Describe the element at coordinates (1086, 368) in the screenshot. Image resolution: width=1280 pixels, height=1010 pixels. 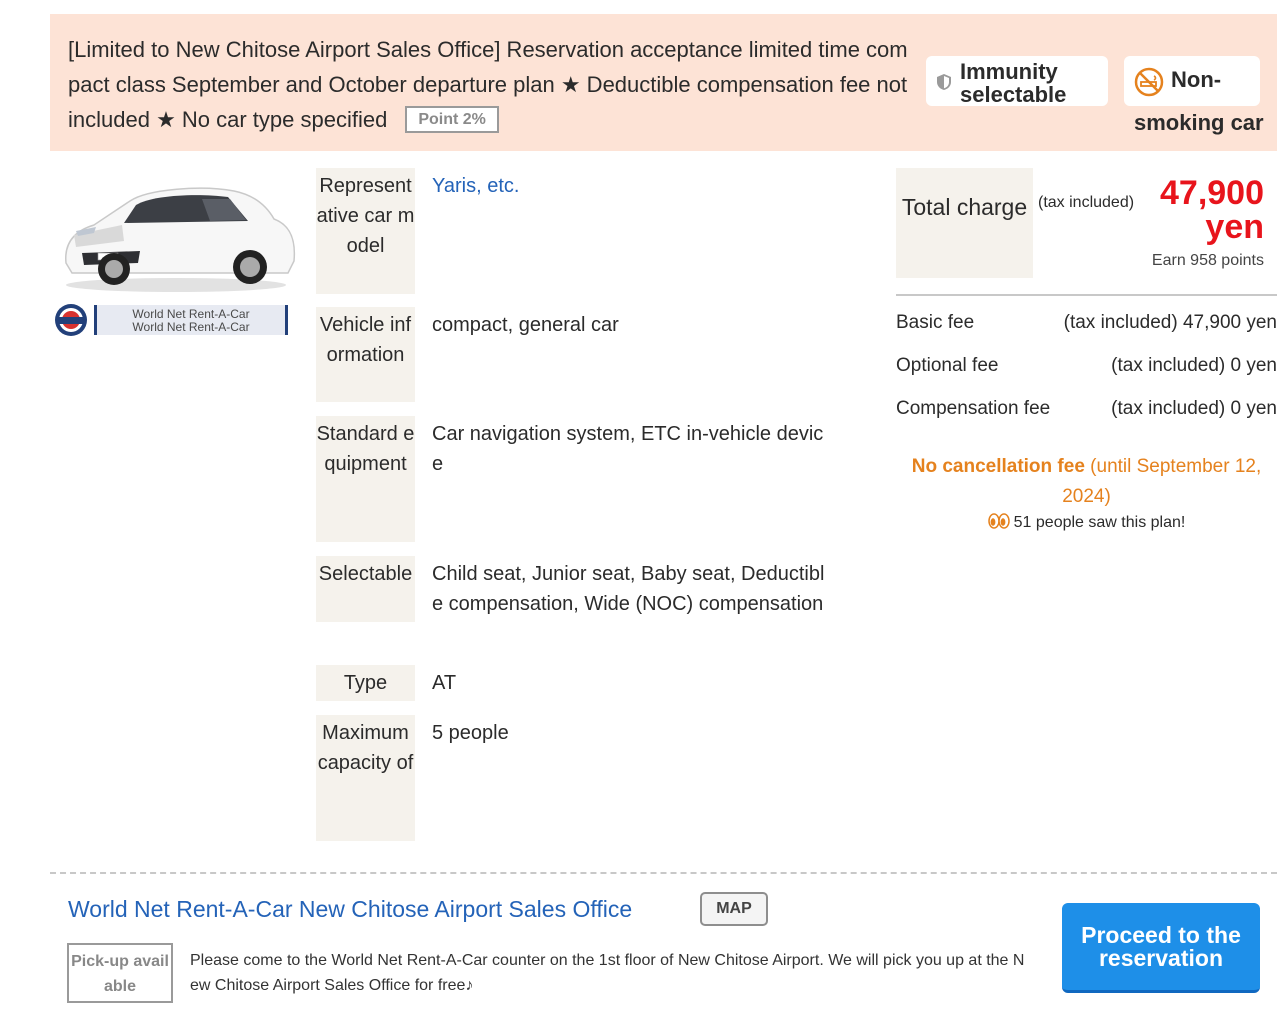
I see `fee-row-optional: Optional fee (tax included) 0 yen` at that location.